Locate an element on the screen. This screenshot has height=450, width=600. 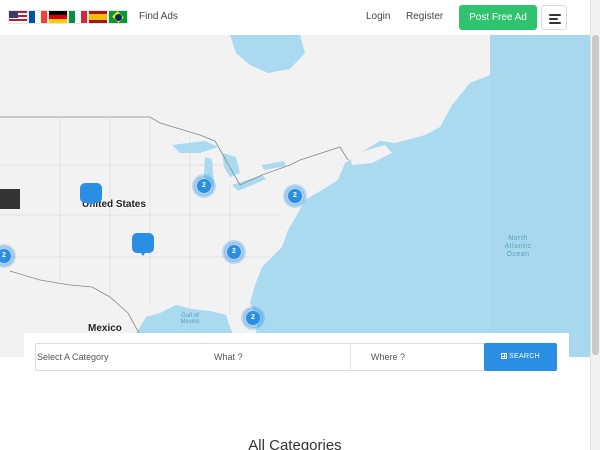
top-navbar: Find Ads Login Register Post Free Ad is located at coordinates (295, 17).